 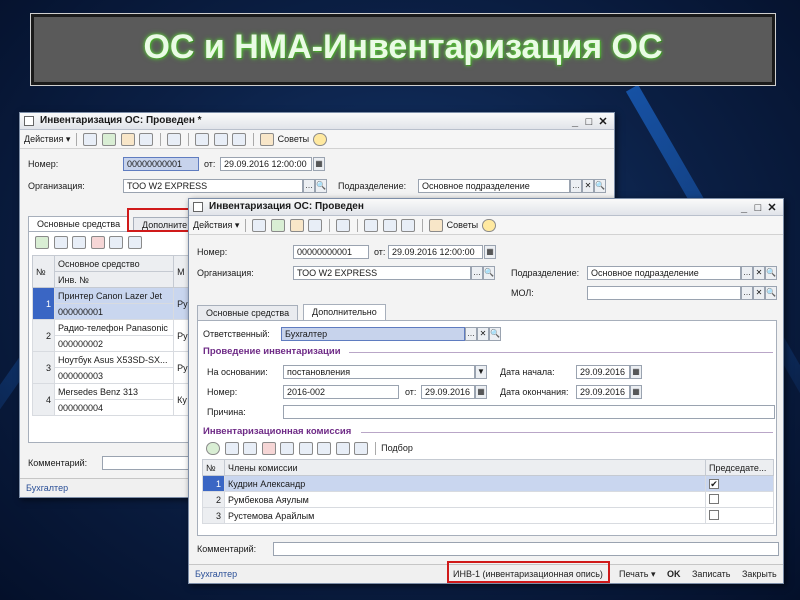 I want to click on start-date-field: 29.09.2016, so click(x=603, y=372).